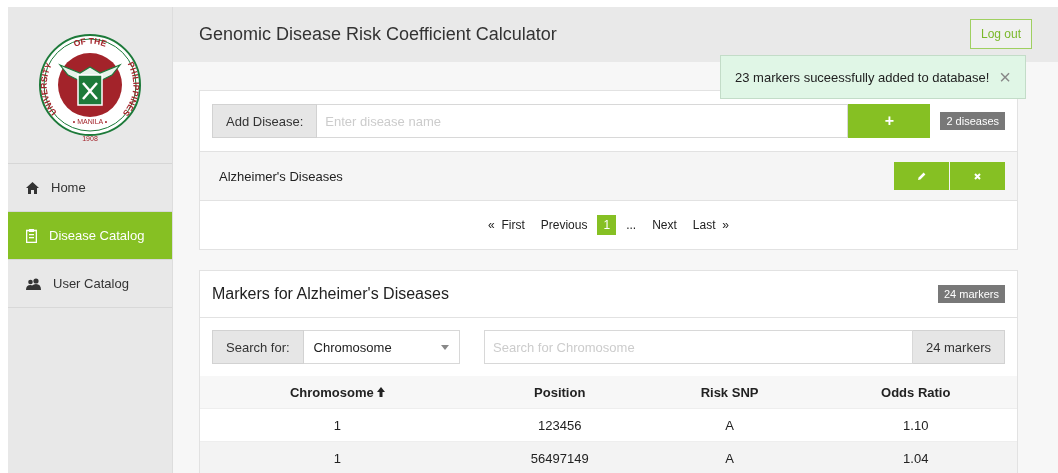 This screenshot has height=473, width=1058. I want to click on marker-count-badge: 24 markers, so click(971, 294).